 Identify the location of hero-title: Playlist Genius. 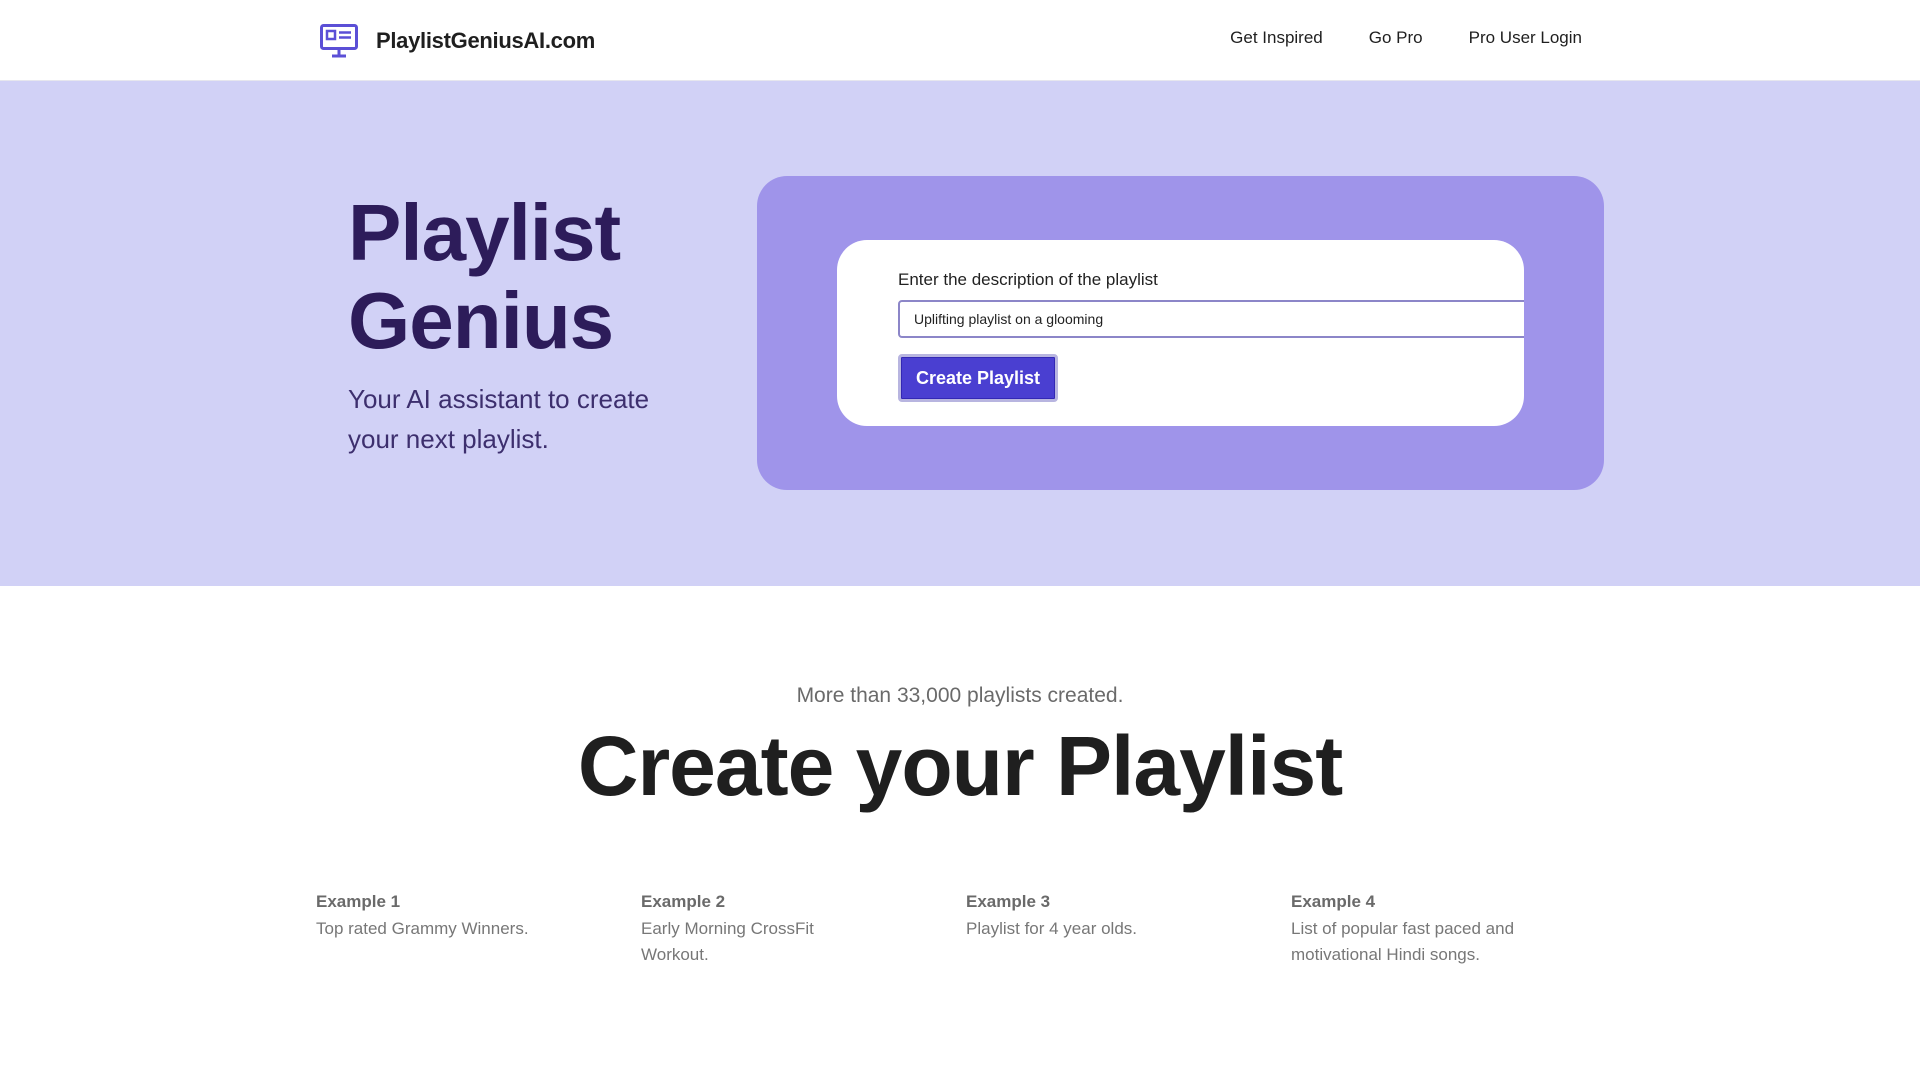
(538, 277).